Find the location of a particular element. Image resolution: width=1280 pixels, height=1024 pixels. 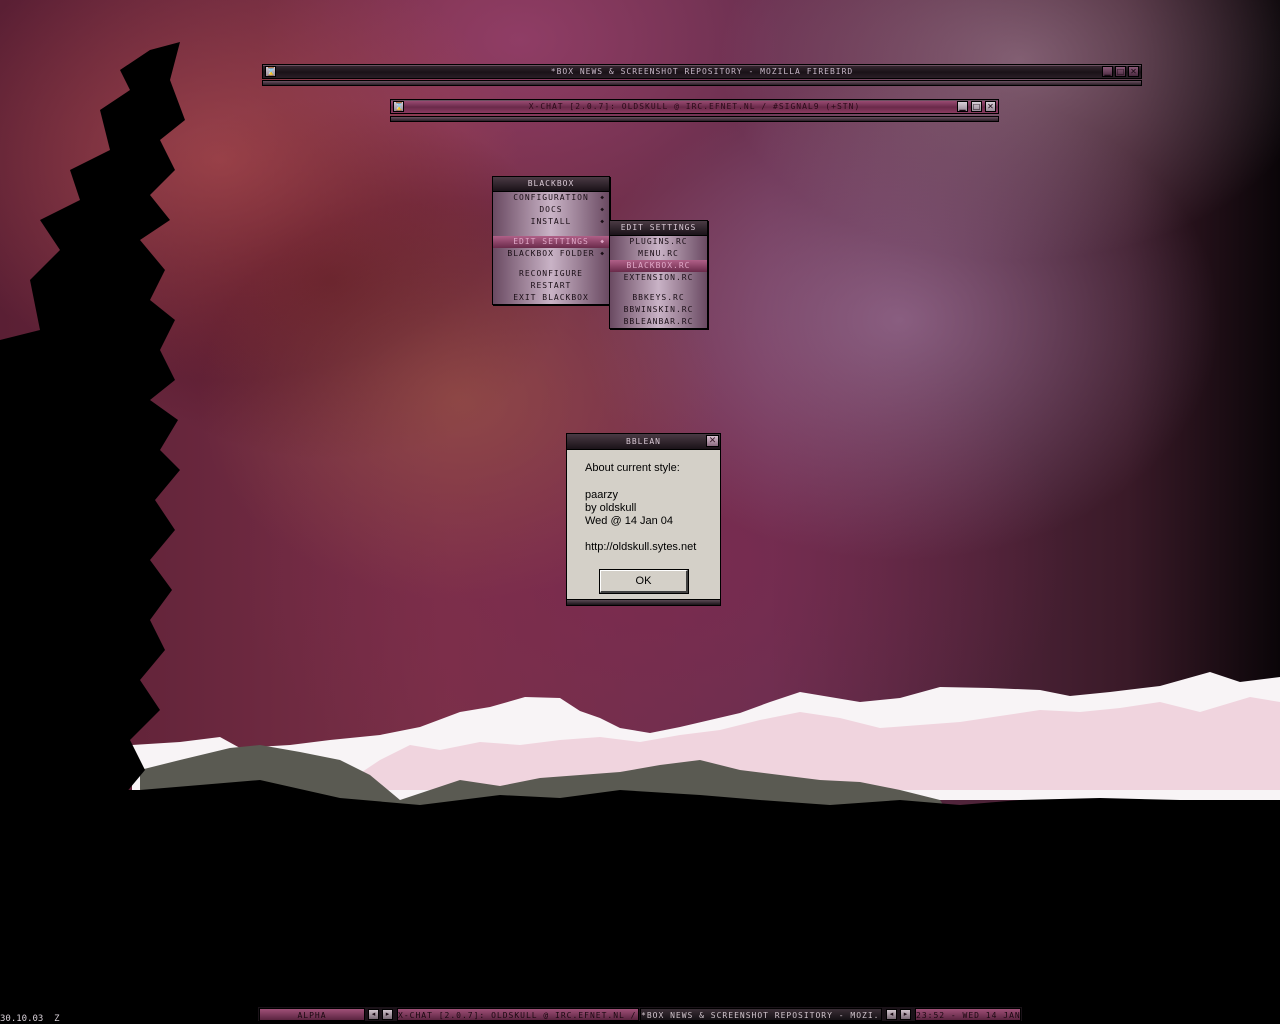

menu-item-exit-blackbox: EXIT BLACKBOX is located at coordinates (551, 298).